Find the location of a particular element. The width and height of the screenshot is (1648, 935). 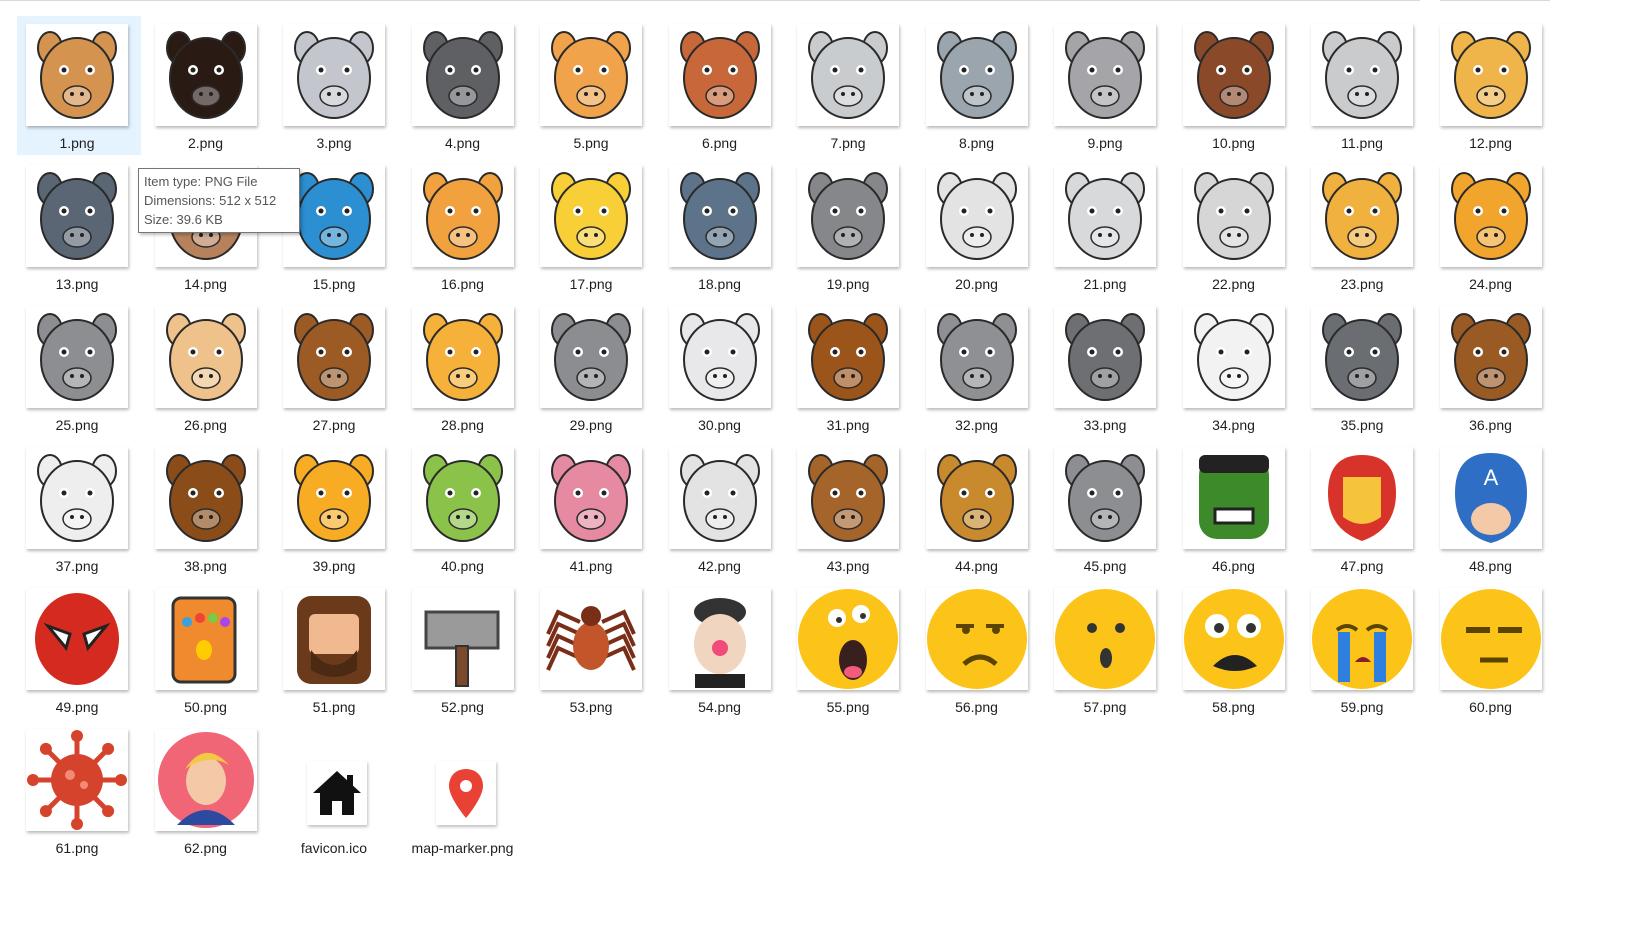

file-item: 54.png is located at coordinates (722, 649).